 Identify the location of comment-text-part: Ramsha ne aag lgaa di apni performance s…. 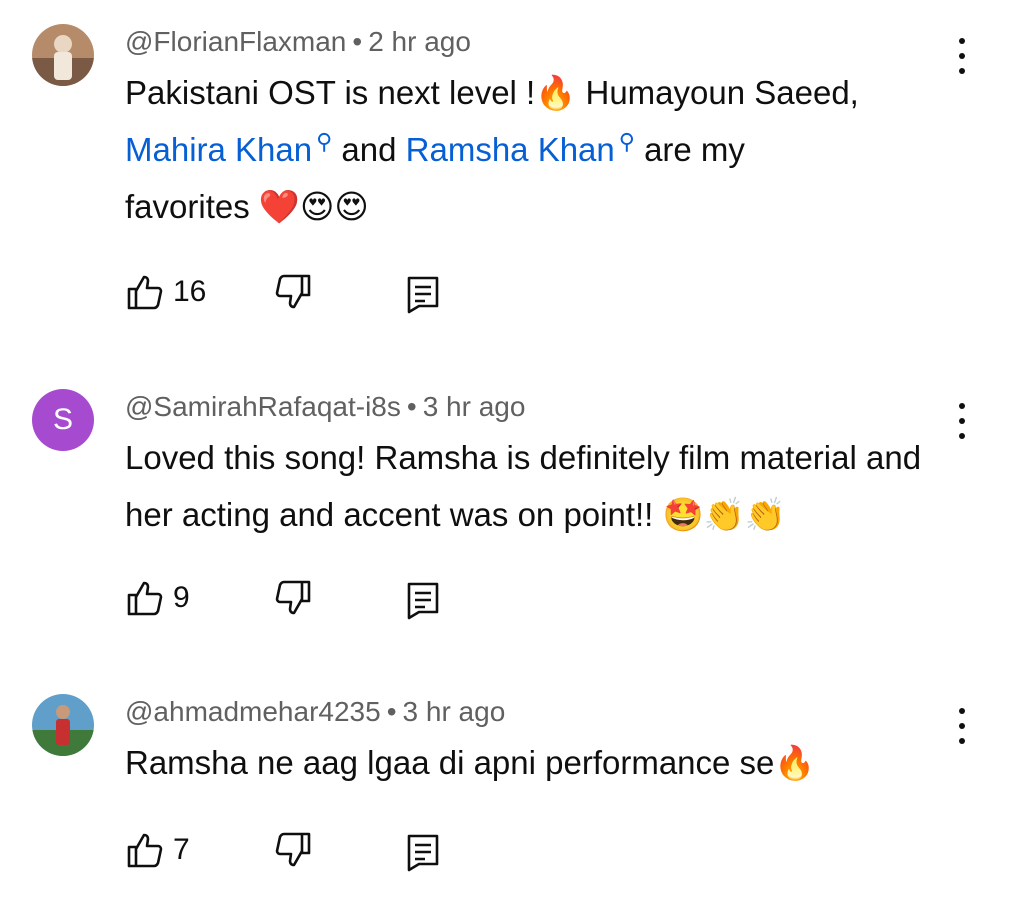
(450, 762).